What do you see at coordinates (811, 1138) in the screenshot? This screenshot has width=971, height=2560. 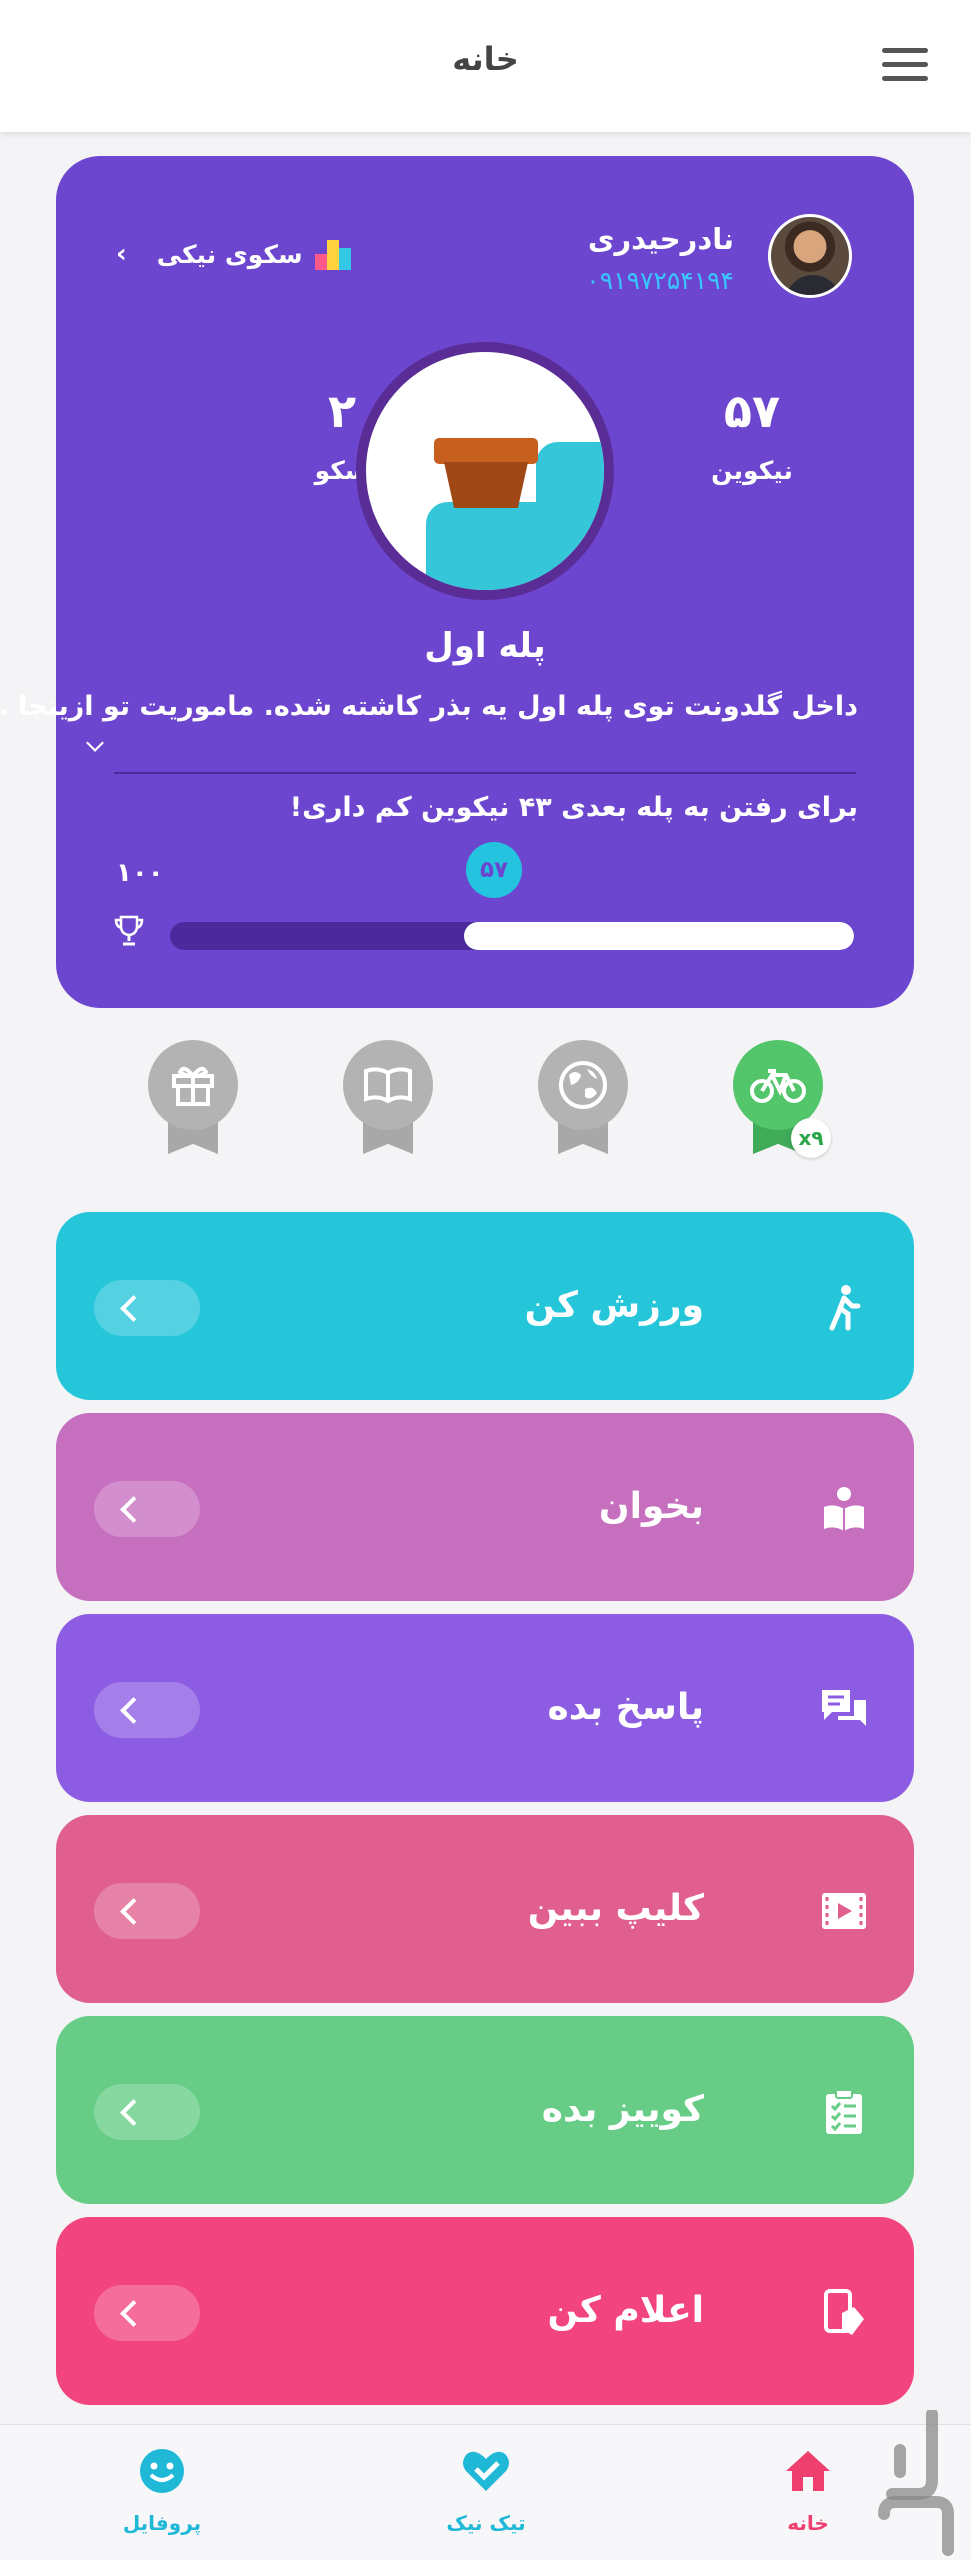 I see `badge-multiplier: x۹` at bounding box center [811, 1138].